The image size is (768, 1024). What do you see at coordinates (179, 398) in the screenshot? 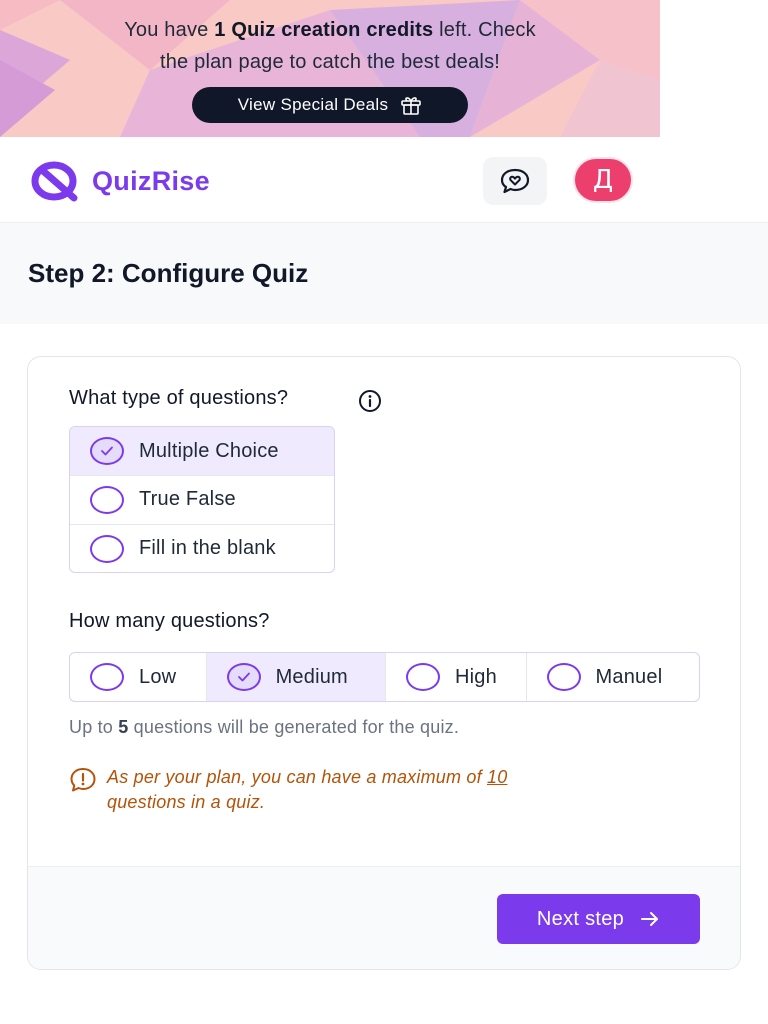
I see `question-type-label: What type of questions?` at bounding box center [179, 398].